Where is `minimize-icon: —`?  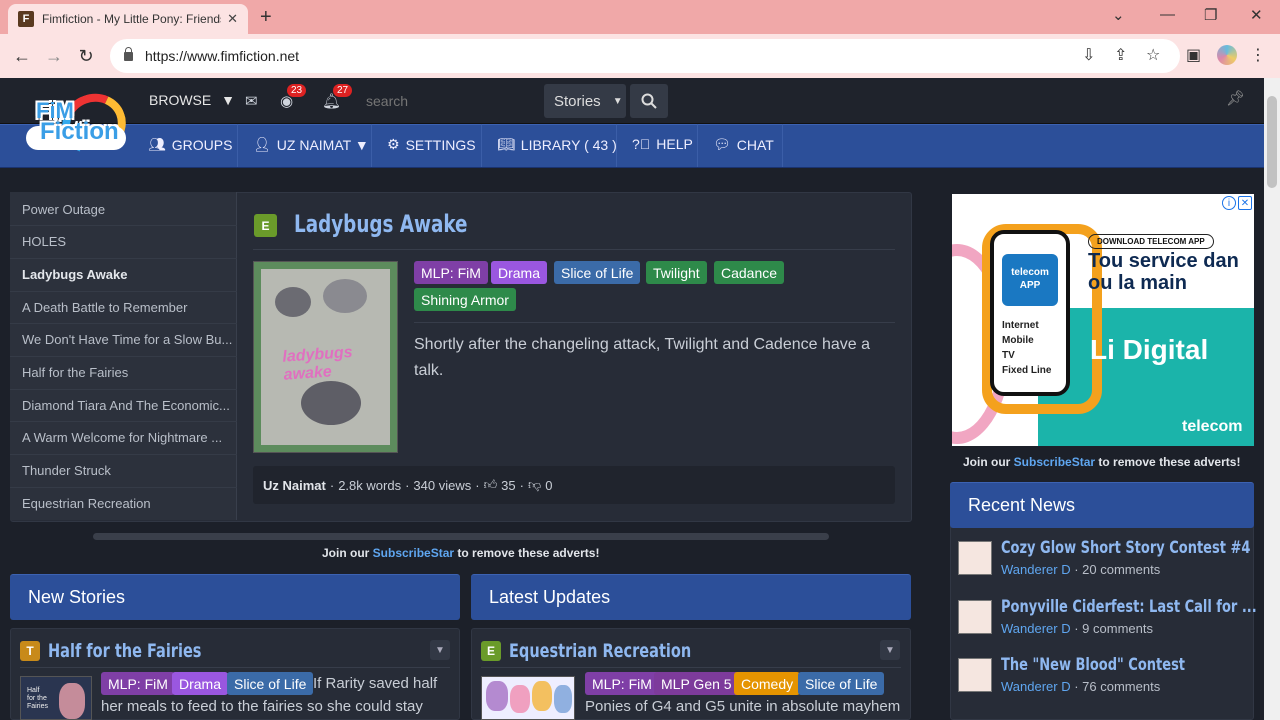 minimize-icon: — is located at coordinates (1167, 14).